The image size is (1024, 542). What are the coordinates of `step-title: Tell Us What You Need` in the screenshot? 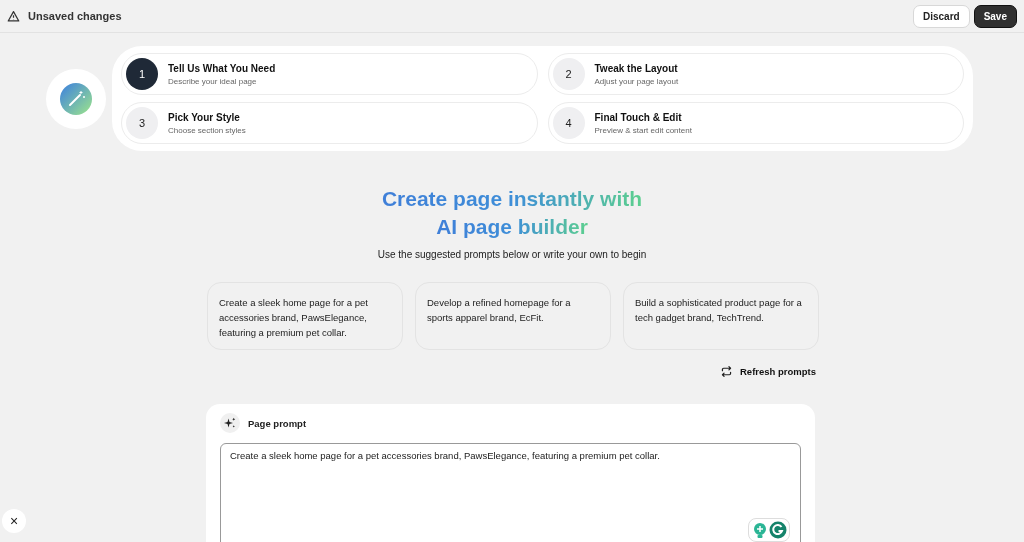 It's located at (222, 68).